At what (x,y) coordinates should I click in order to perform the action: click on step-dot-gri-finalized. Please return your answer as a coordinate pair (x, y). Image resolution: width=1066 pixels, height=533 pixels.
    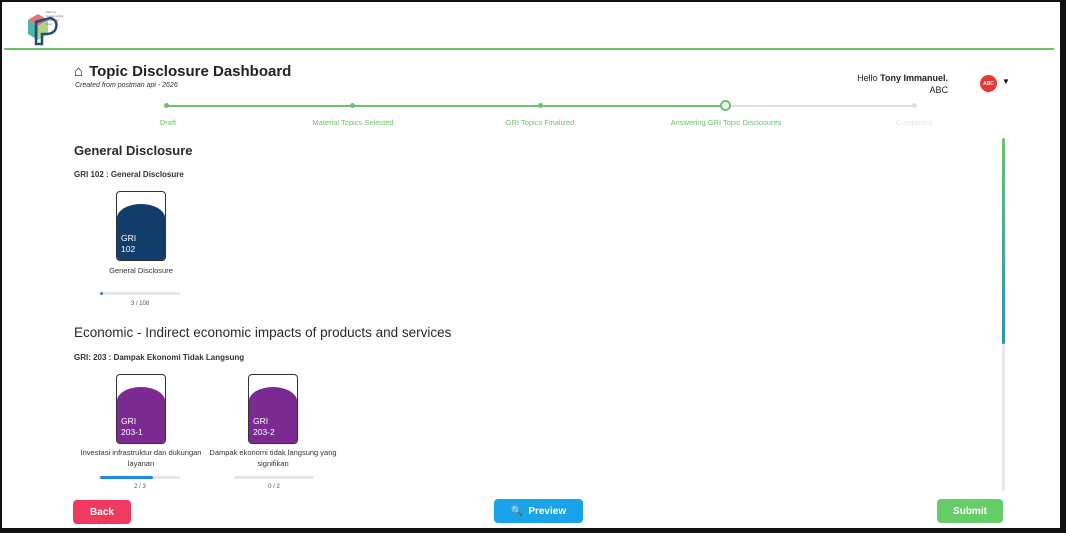
    Looking at the image, I should click on (540, 105).